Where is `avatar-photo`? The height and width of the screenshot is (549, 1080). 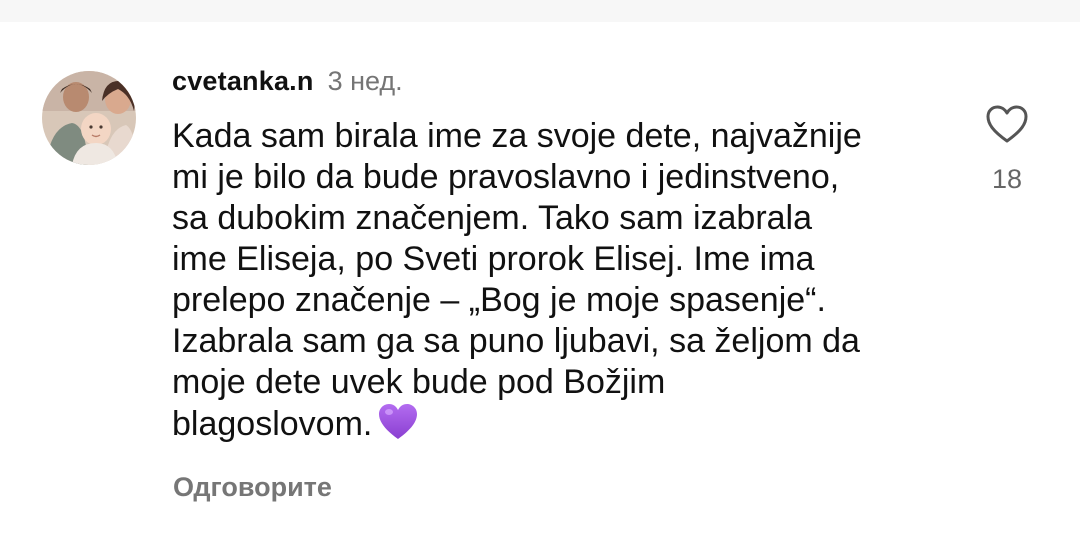 avatar-photo is located at coordinates (89, 118).